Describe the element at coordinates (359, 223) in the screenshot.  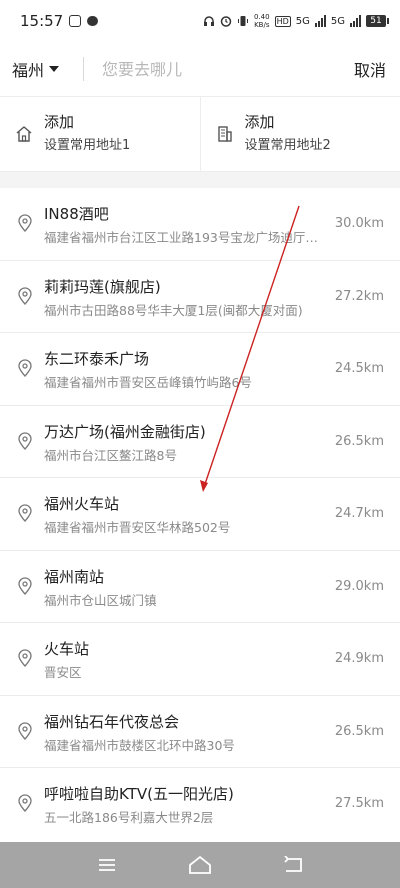
I see `result-distance: 30.0km` at that location.